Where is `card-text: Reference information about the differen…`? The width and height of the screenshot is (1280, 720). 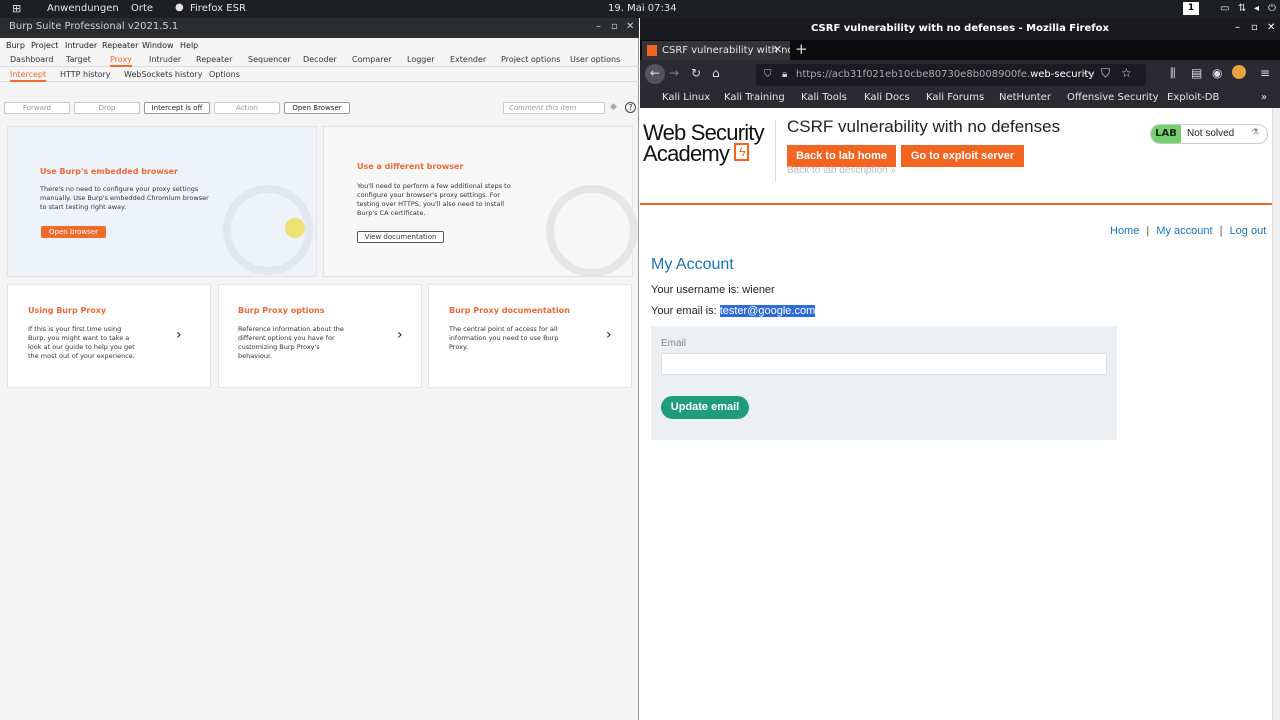 card-text: Reference information about the differen… is located at coordinates (291, 342).